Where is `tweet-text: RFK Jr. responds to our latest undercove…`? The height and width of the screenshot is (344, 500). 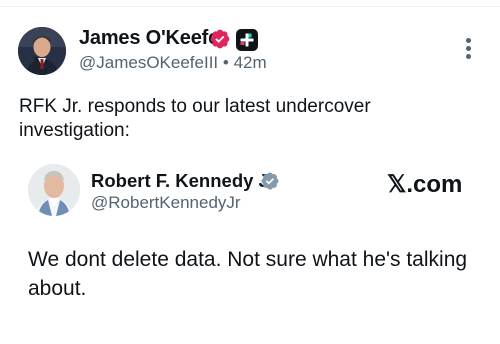 tweet-text: RFK Jr. responds to our latest undercove… is located at coordinates (195, 118).